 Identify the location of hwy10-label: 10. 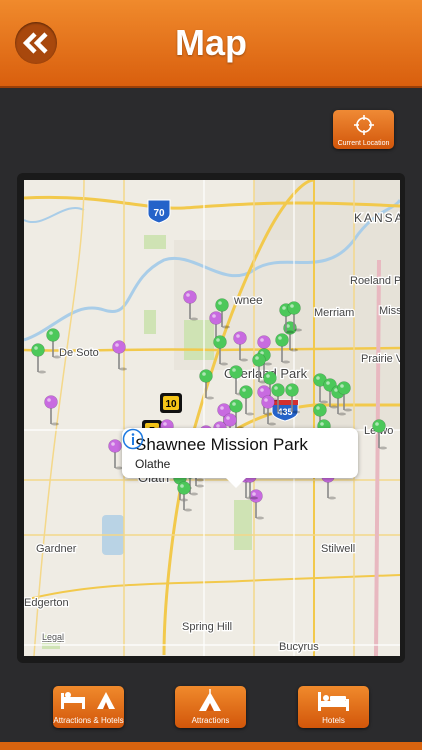
(171, 404).